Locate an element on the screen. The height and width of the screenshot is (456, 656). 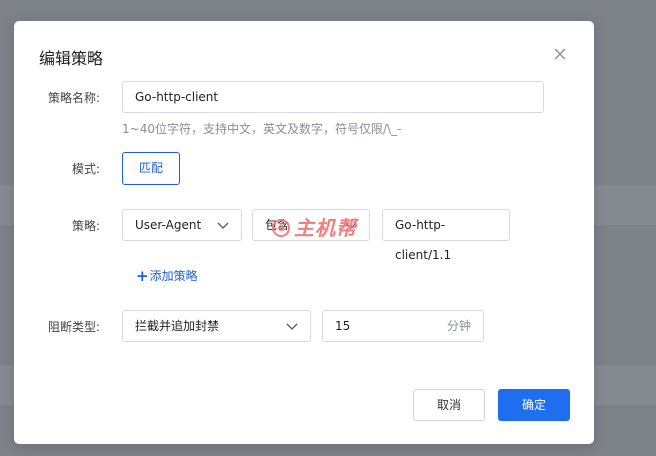
site-watermark: 主机帮 is located at coordinates (314, 226).